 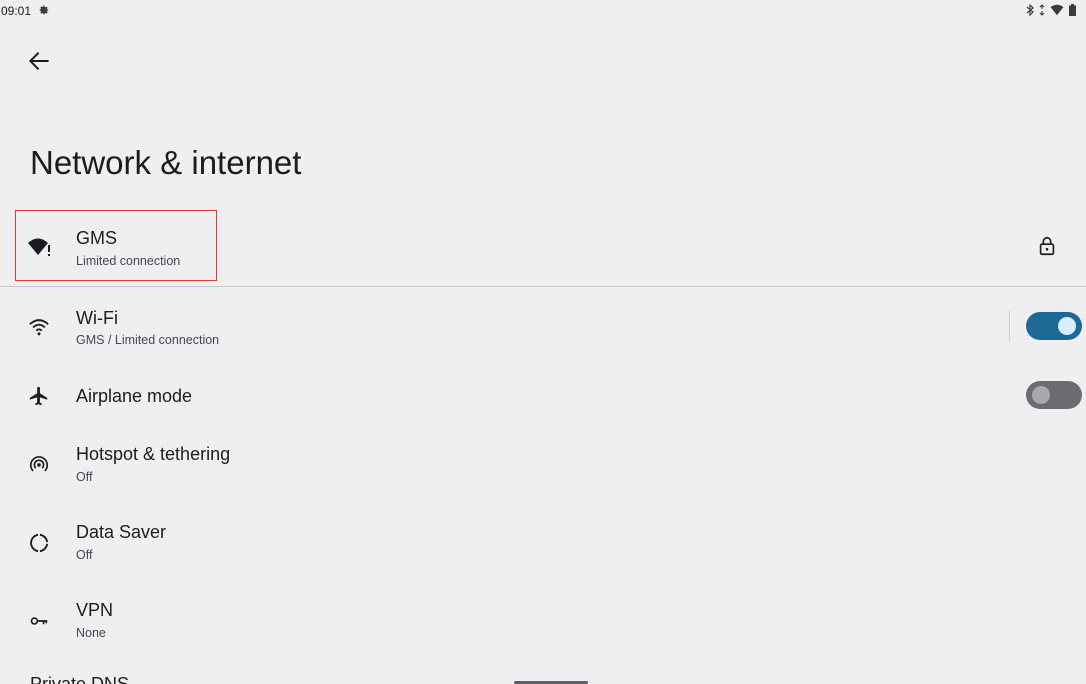 What do you see at coordinates (543, 328) in the screenshot?
I see `wifi-row: Wi-Fi GMS / Limited connection` at bounding box center [543, 328].